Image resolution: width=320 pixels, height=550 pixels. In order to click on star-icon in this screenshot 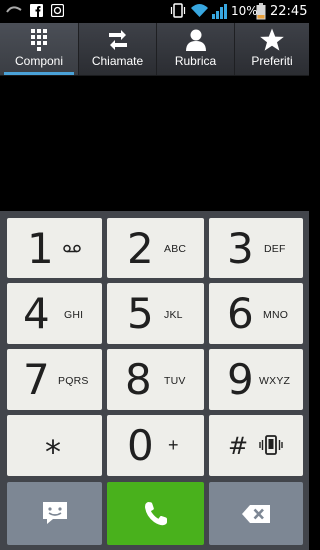, I will do `click(272, 39)`.